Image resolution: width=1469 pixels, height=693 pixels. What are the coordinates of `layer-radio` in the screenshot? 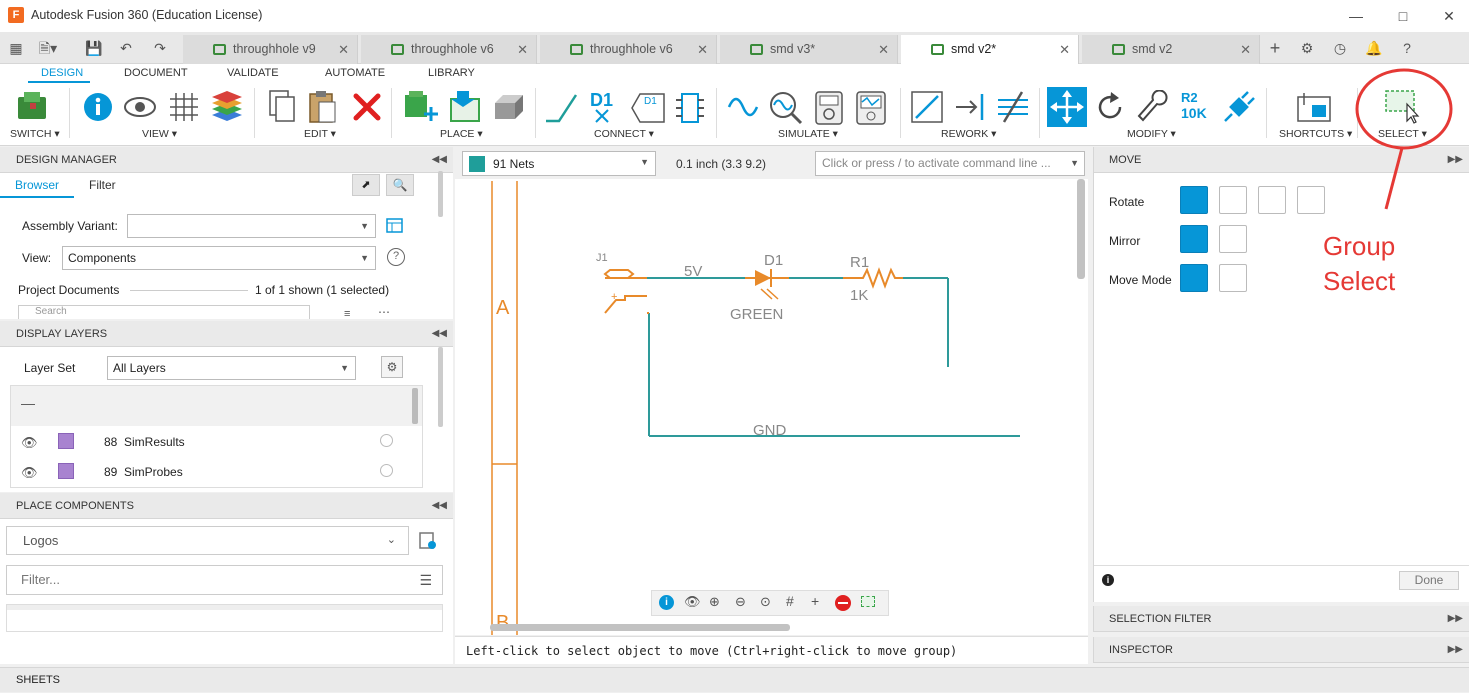 It's located at (386, 440).